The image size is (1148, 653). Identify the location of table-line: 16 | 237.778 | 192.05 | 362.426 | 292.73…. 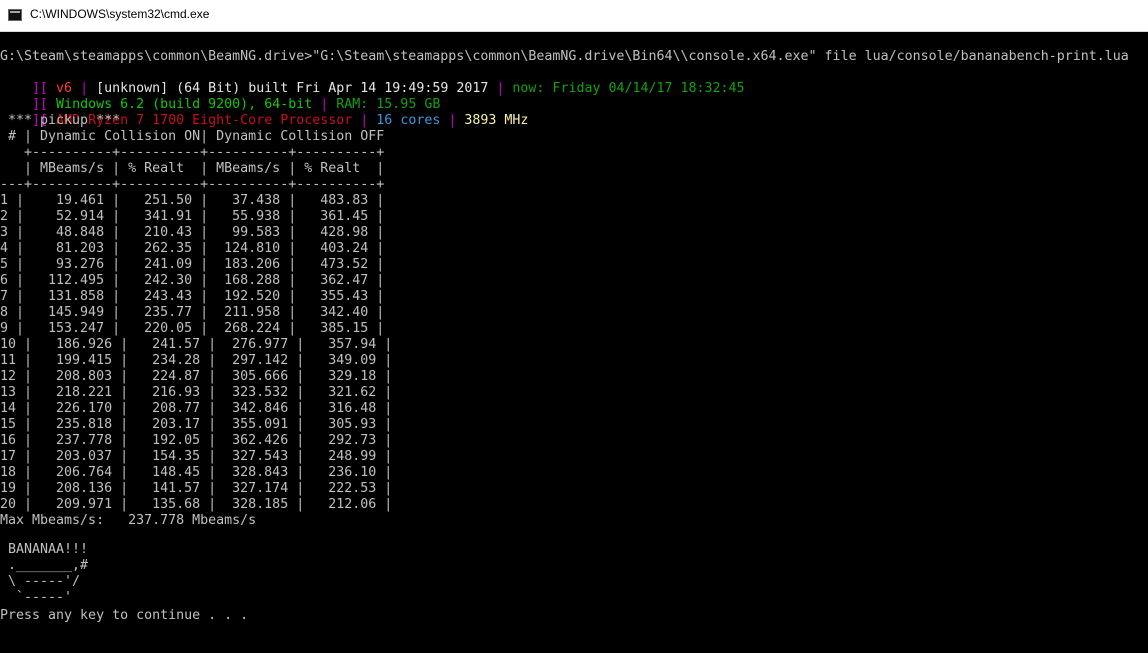
(196, 440).